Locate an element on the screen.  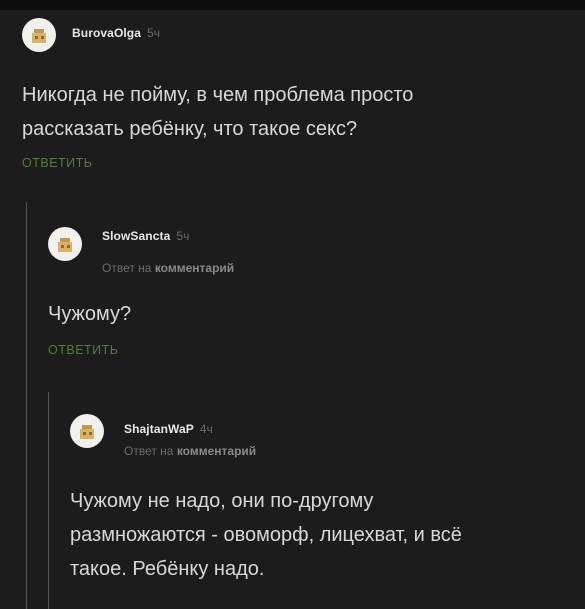
comment-time: 4ч is located at coordinates (206, 429).